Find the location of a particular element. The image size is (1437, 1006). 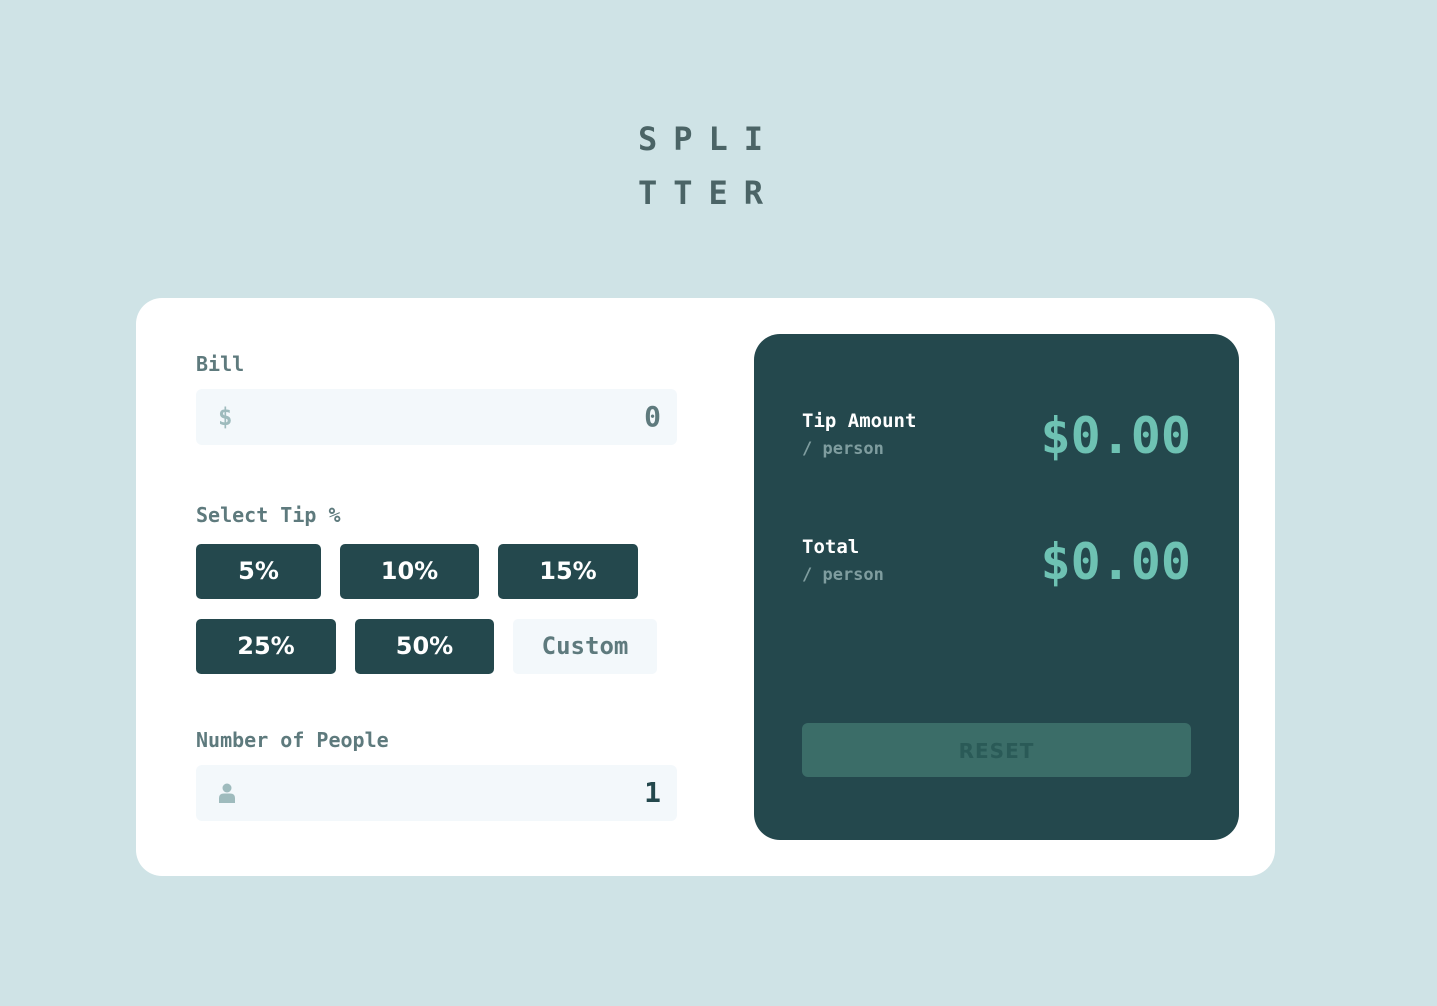

people-input-value: 1 is located at coordinates (652, 792).